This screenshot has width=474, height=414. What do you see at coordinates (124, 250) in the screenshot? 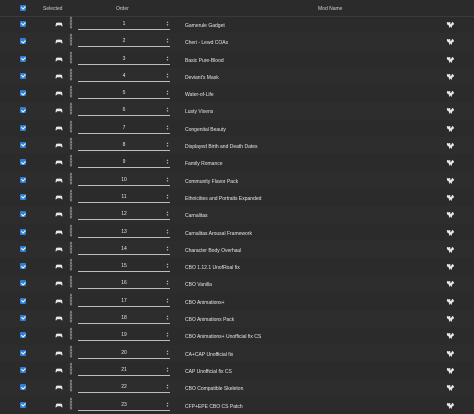
I see `order-input: 14 ▲ ▼` at bounding box center [124, 250].